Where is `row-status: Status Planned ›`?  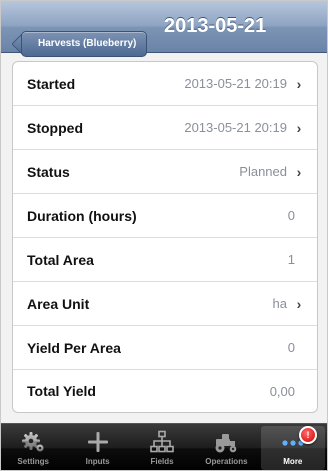
row-status: Status Planned › is located at coordinates (165, 172).